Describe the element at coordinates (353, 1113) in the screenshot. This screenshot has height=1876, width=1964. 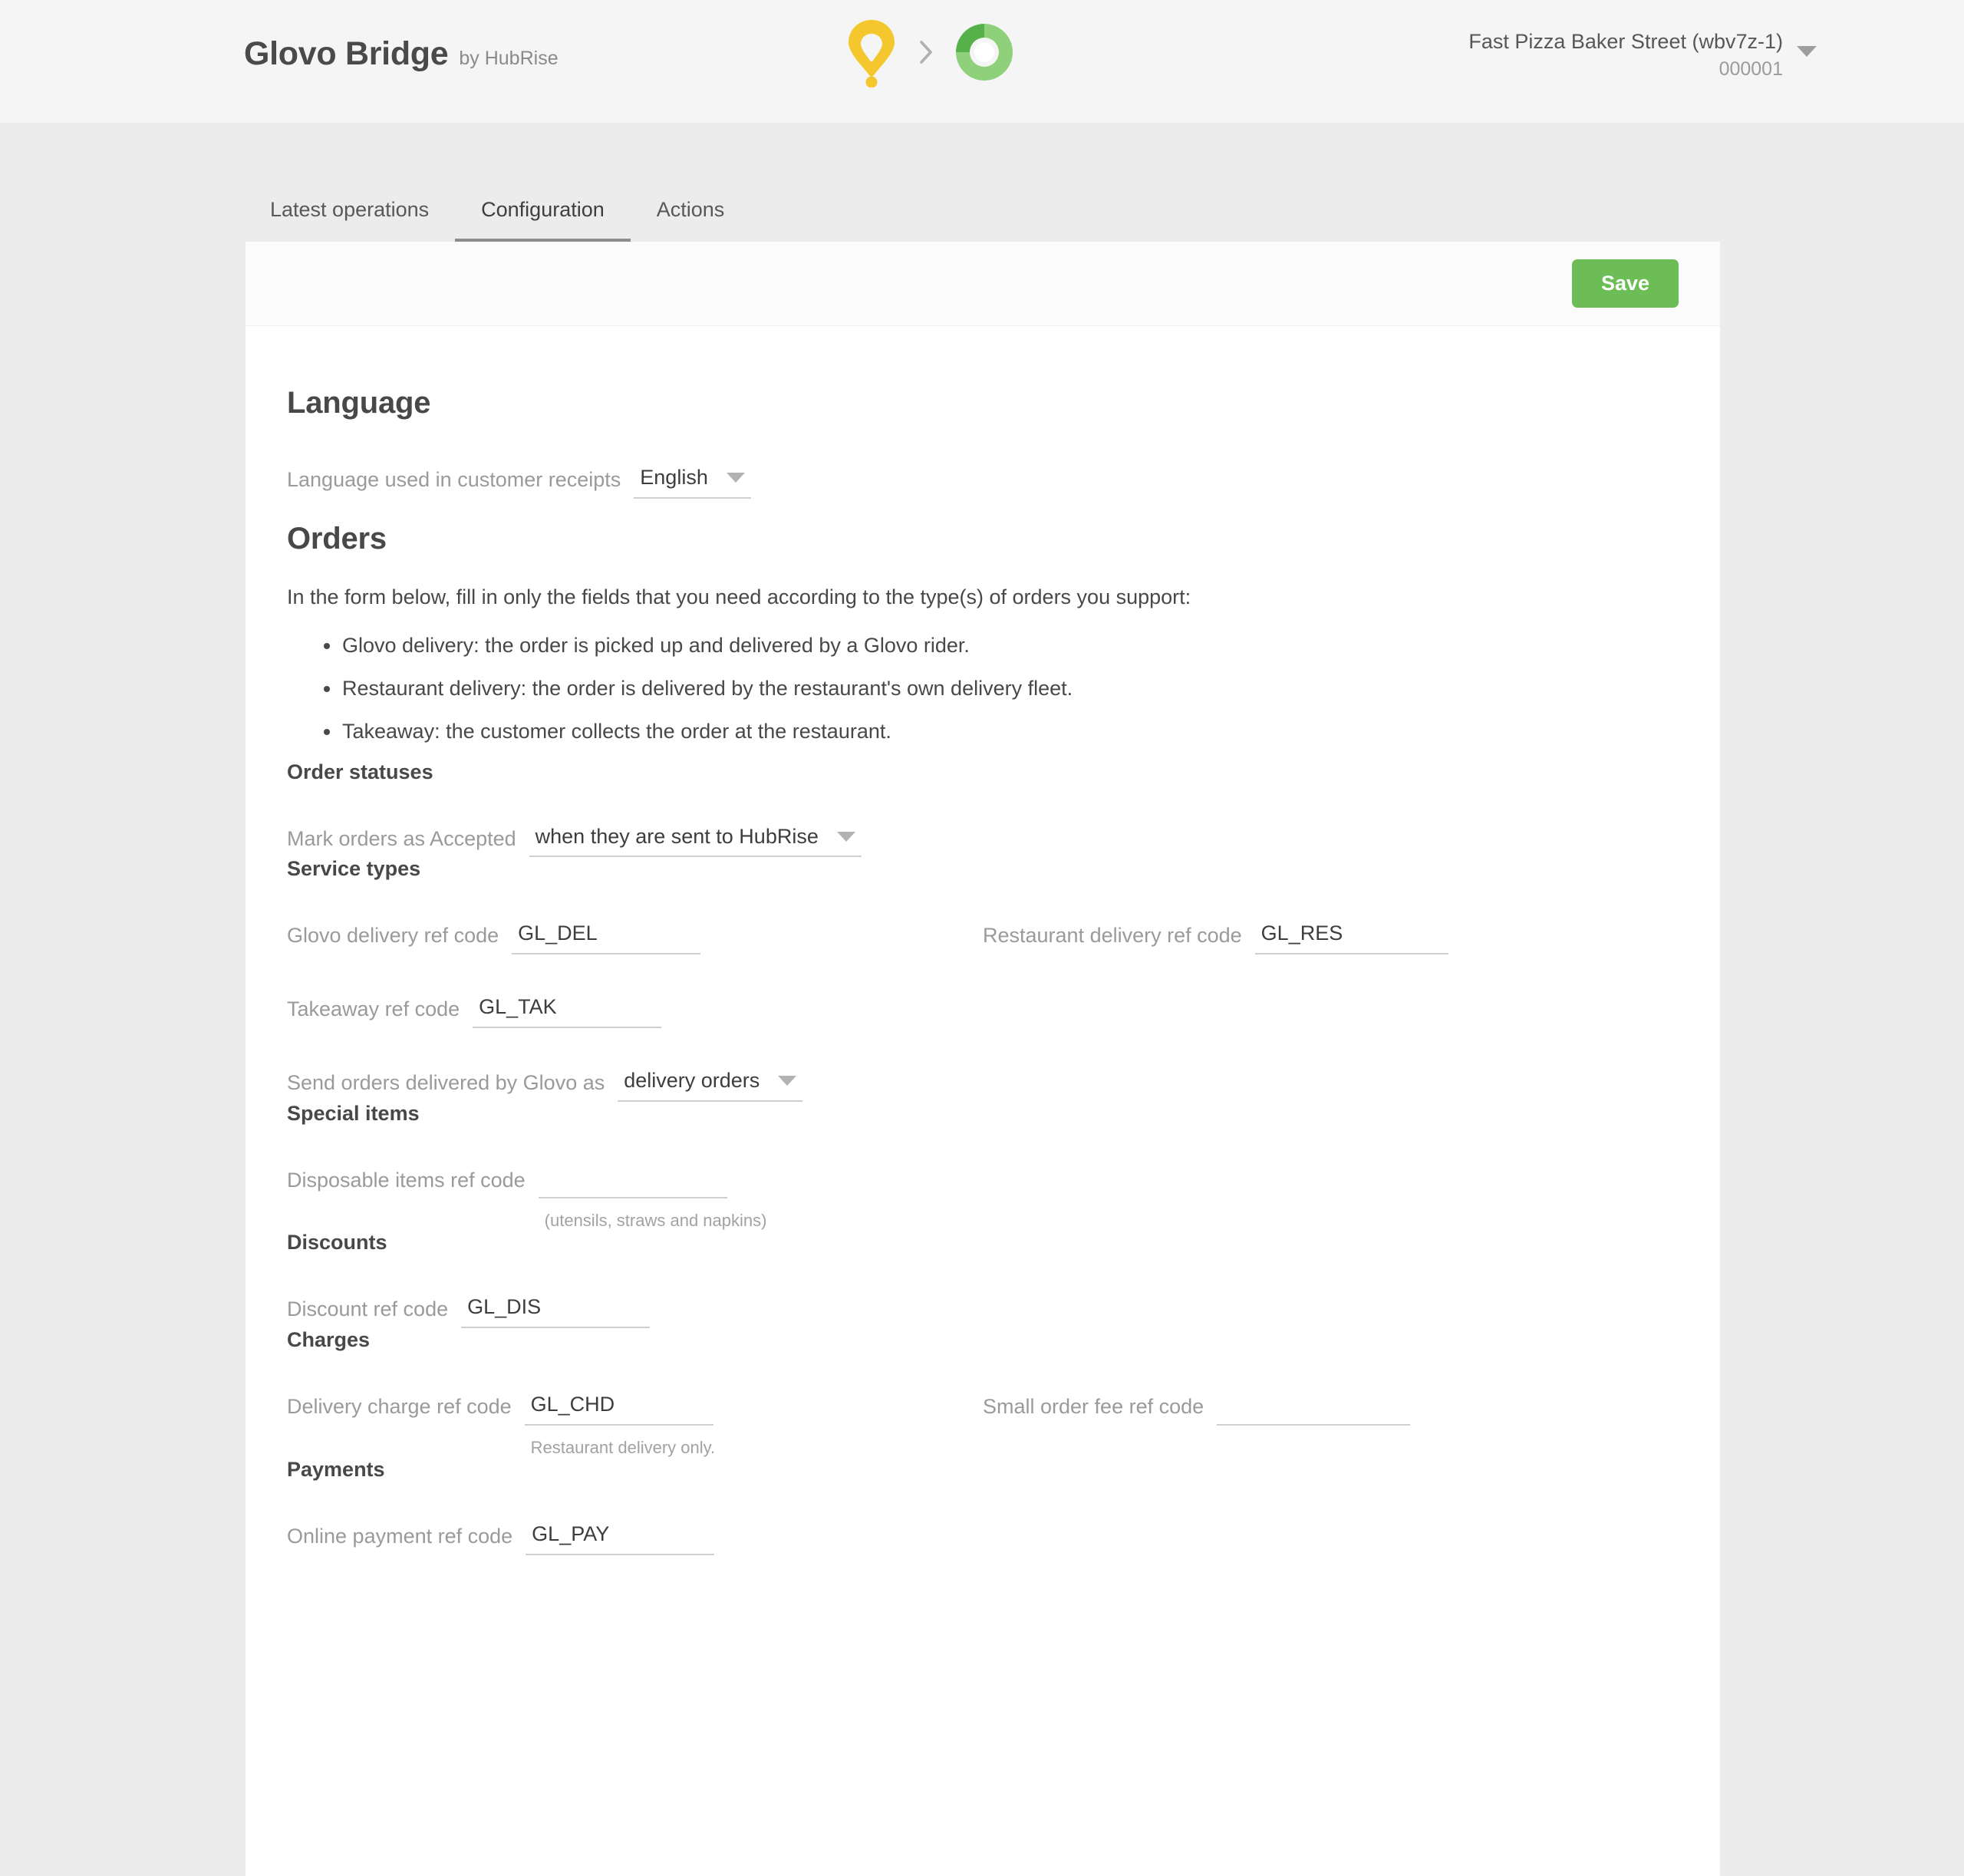
I see `special-items-heading: Special items` at that location.